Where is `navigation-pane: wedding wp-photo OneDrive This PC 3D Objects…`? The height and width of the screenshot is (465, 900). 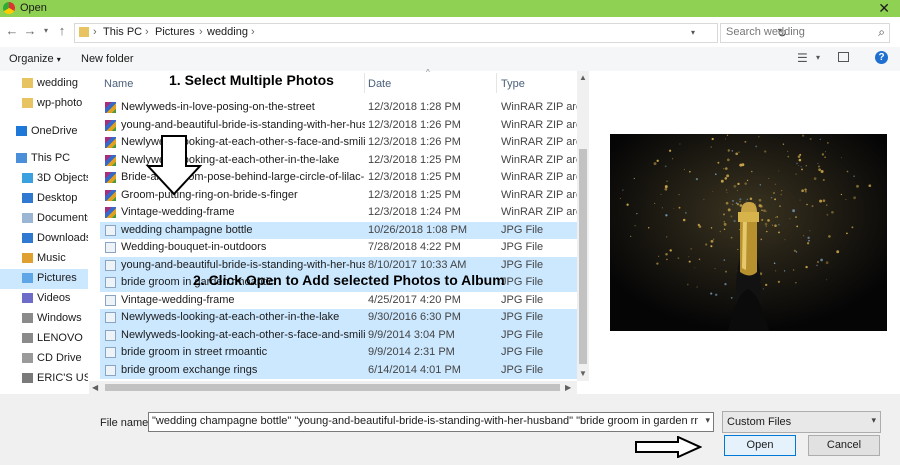 navigation-pane: wedding wp-photo OneDrive This PC 3D Objects… is located at coordinates (44, 232).